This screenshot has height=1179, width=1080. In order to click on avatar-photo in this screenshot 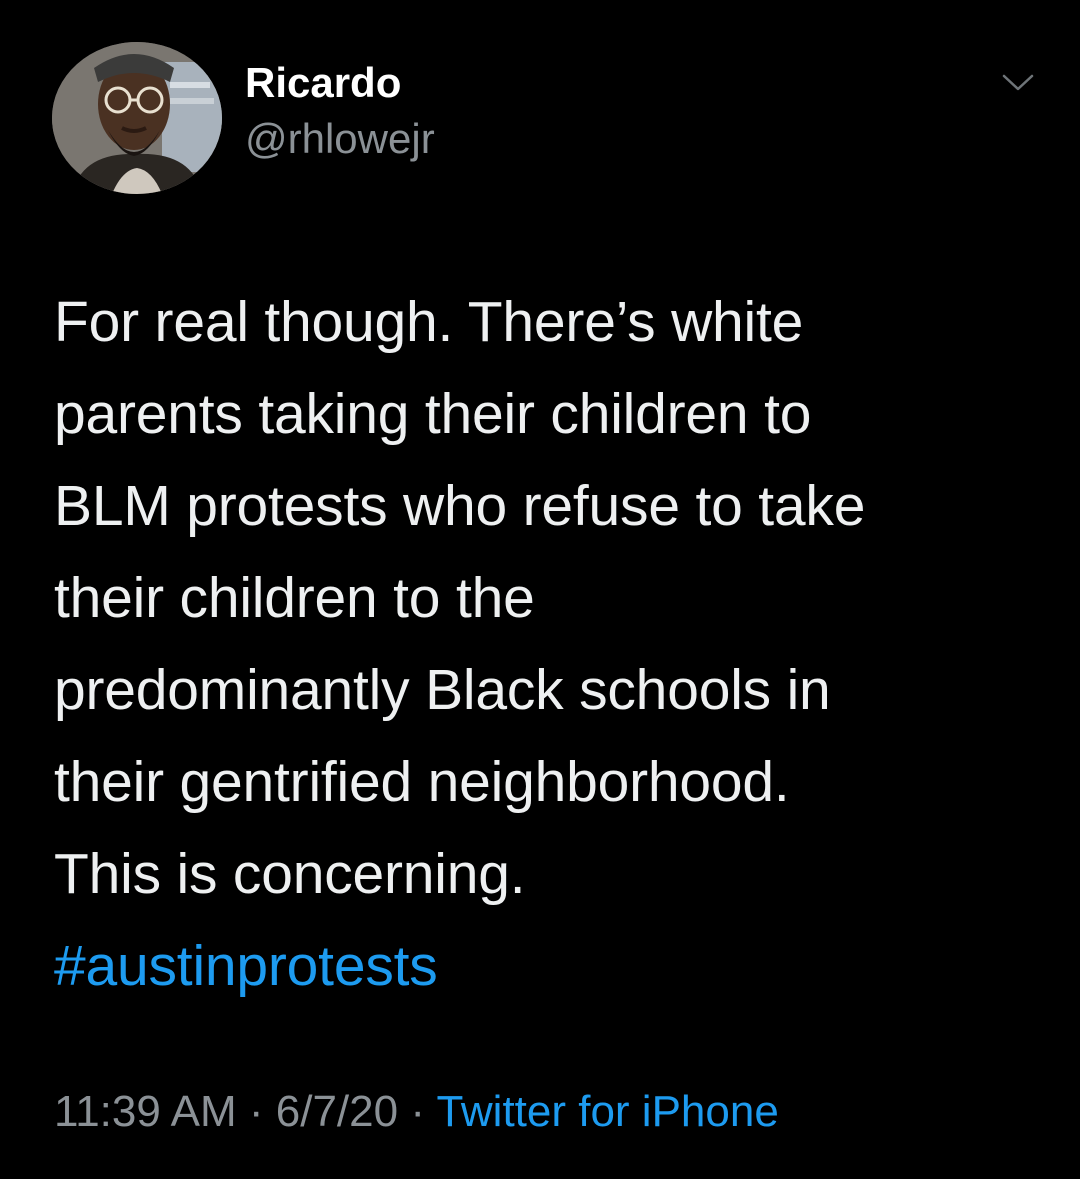, I will do `click(137, 118)`.